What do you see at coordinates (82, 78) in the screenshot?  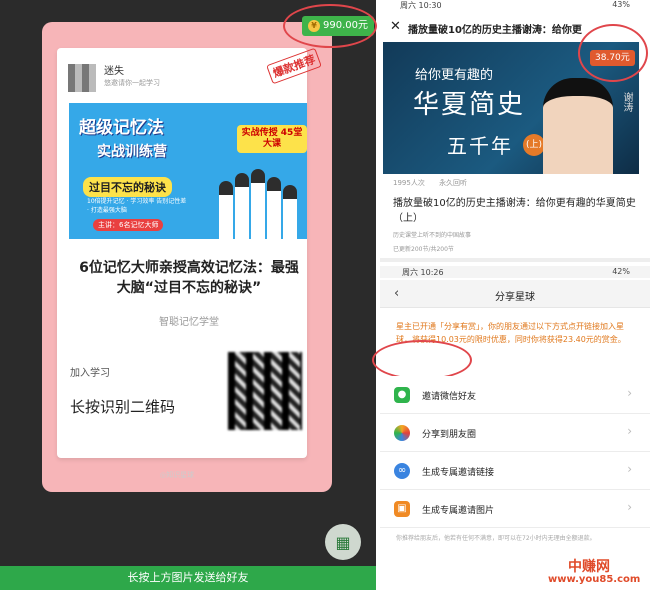 I see `avatar` at bounding box center [82, 78].